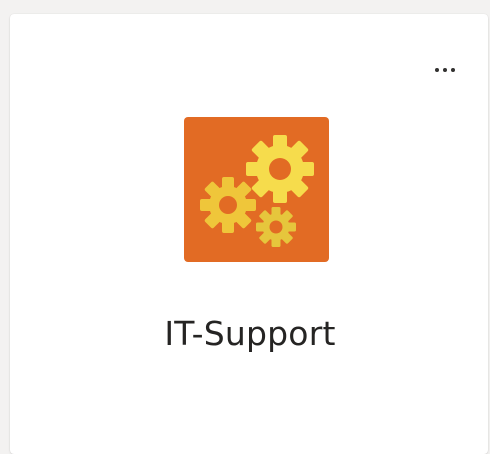 This screenshot has height=454, width=490. I want to click on team-name: IT-Support, so click(245, 333).